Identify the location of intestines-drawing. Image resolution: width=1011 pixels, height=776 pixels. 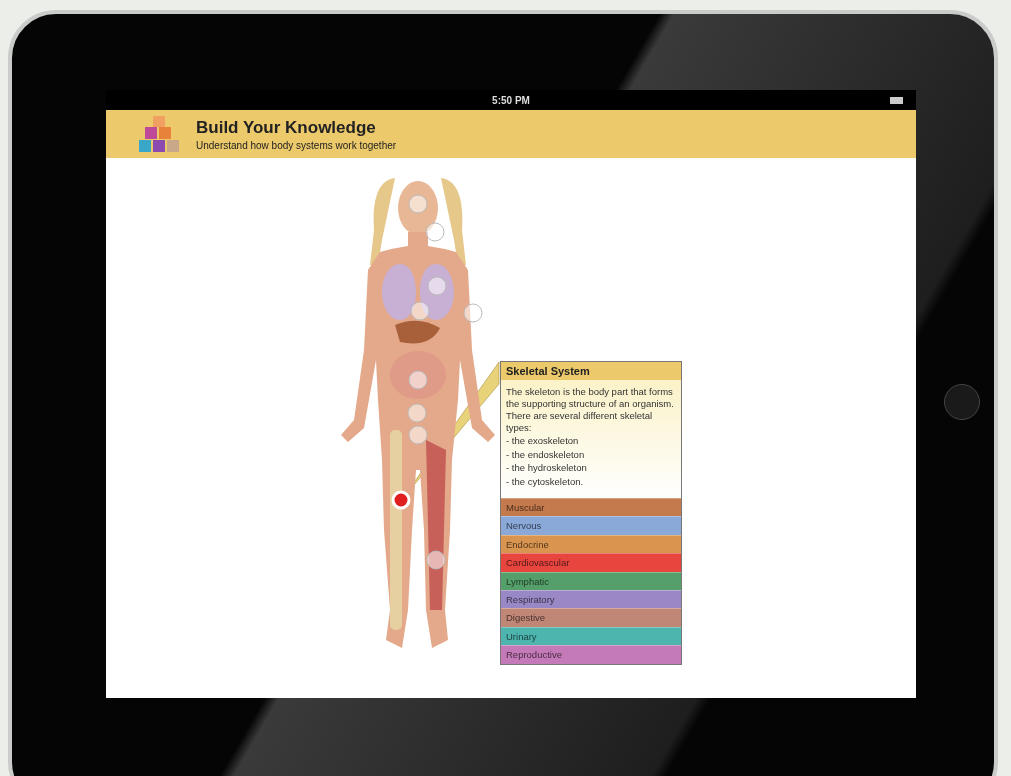
(418, 375).